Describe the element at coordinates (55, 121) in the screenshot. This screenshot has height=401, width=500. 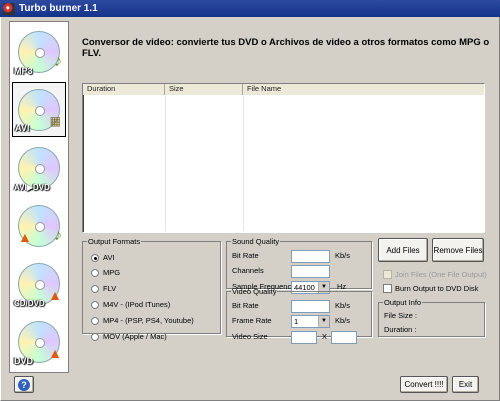
I see `film-icon: ▦` at that location.